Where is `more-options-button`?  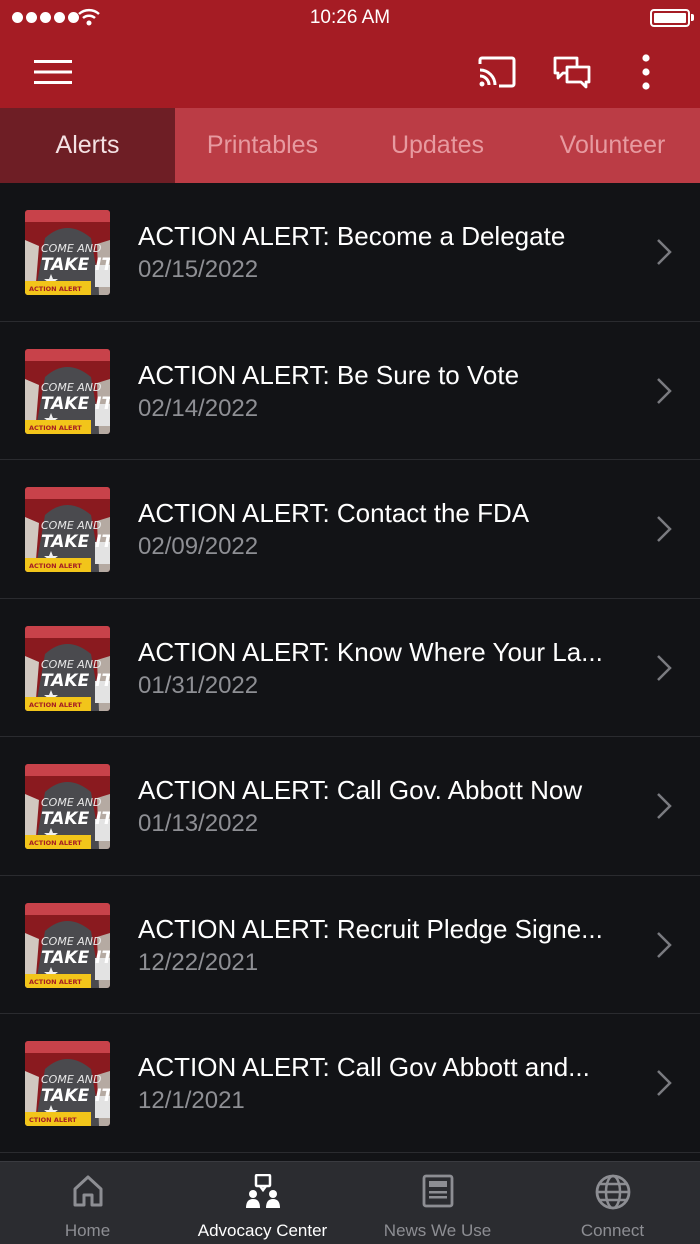 more-options-button is located at coordinates (646, 72).